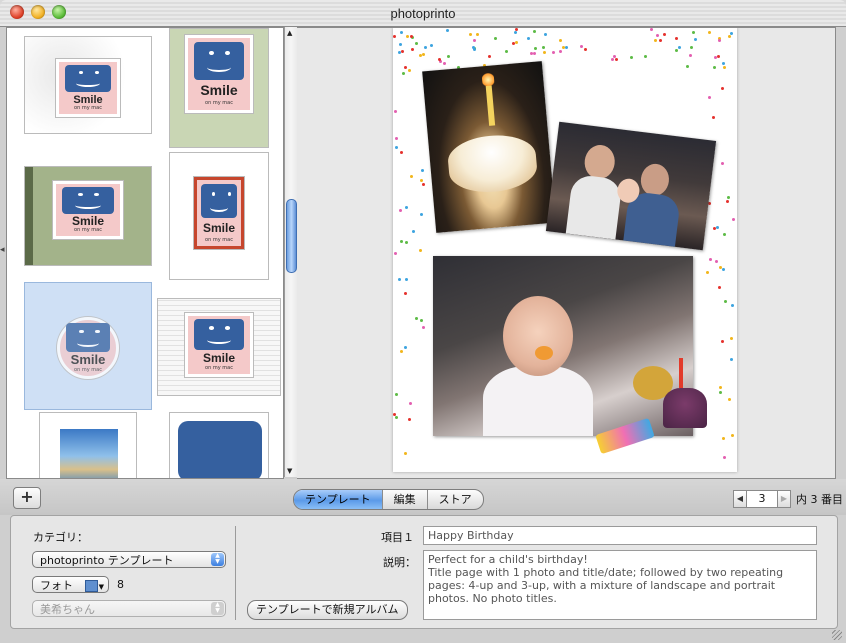 The image size is (846, 643). What do you see at coordinates (219, 216) in the screenshot?
I see `template-thumb-4: Smile on my mac` at bounding box center [219, 216].